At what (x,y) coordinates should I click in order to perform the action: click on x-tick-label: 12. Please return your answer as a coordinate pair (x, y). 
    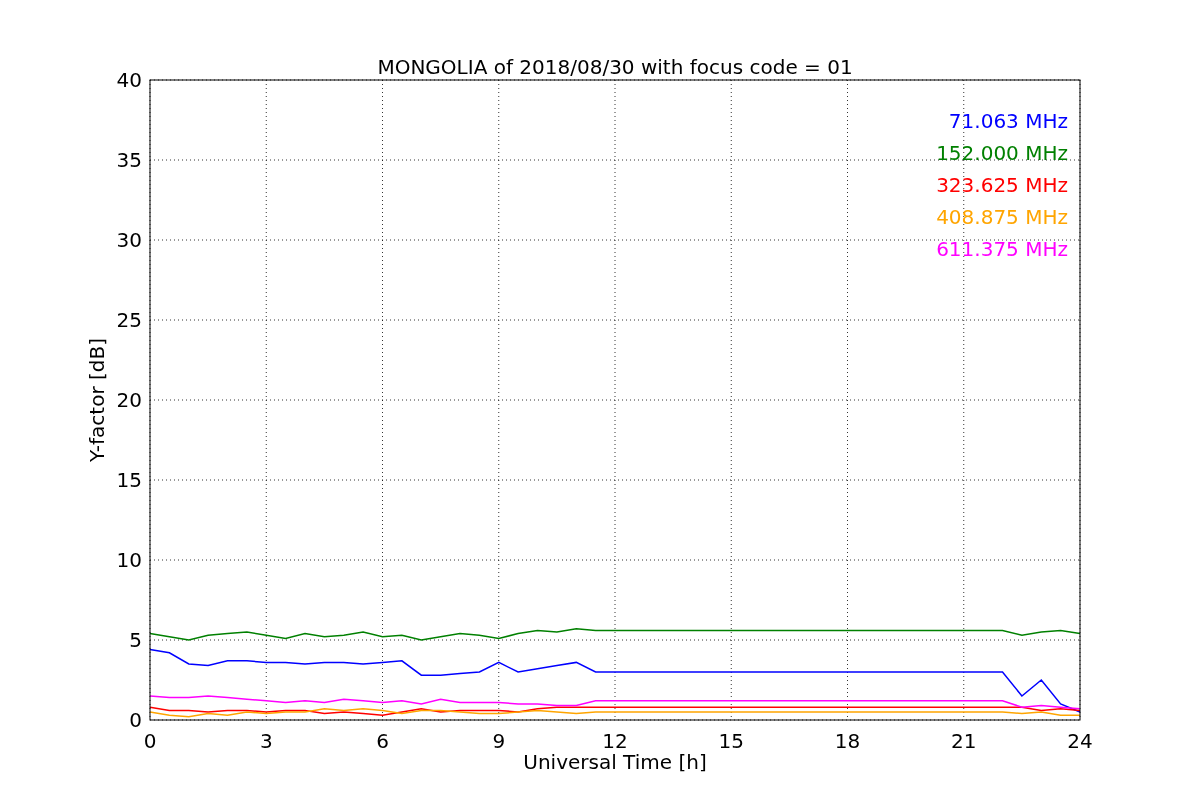
    Looking at the image, I should click on (615, 741).